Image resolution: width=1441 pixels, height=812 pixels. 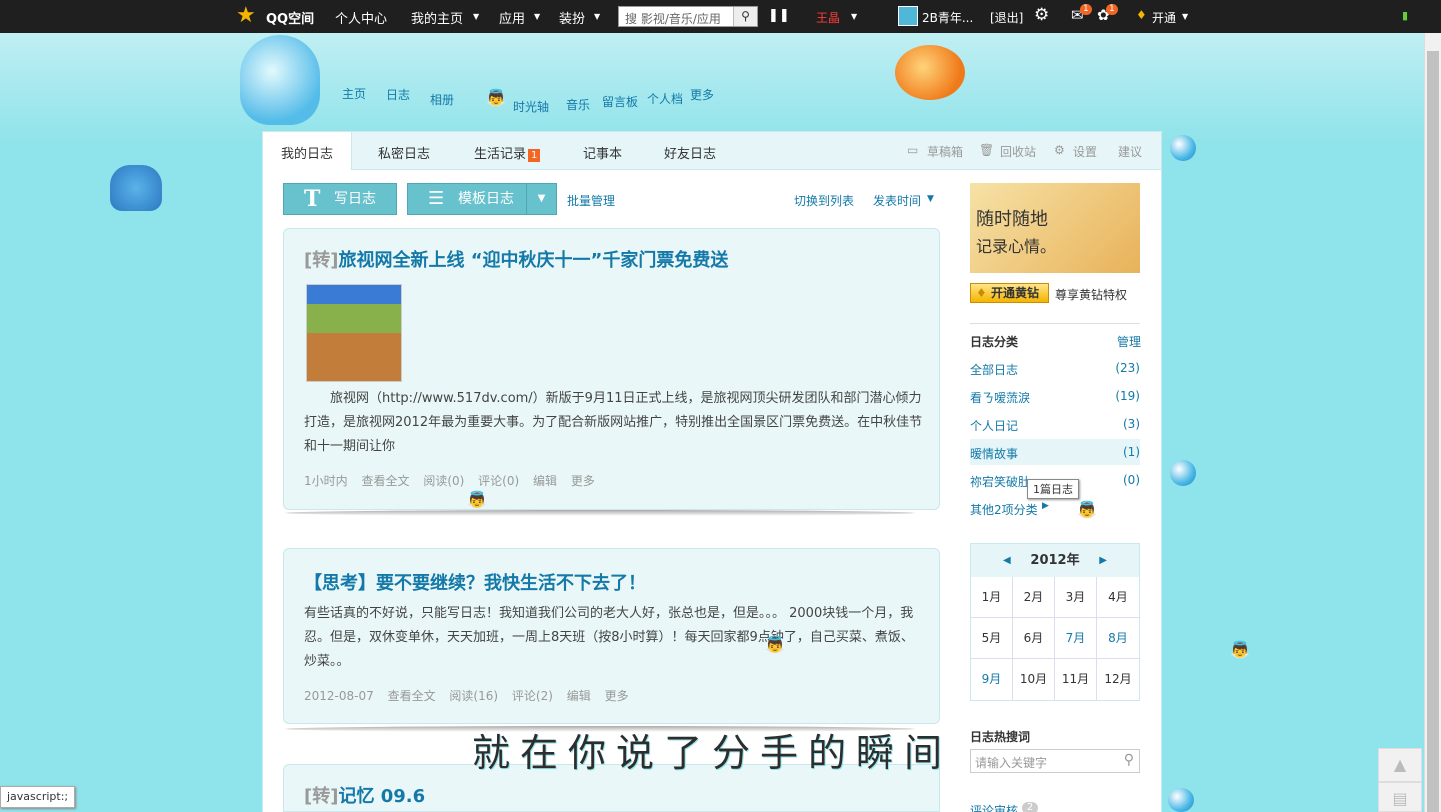 I want to click on month-cell: 6月, so click(x=1034, y=638).